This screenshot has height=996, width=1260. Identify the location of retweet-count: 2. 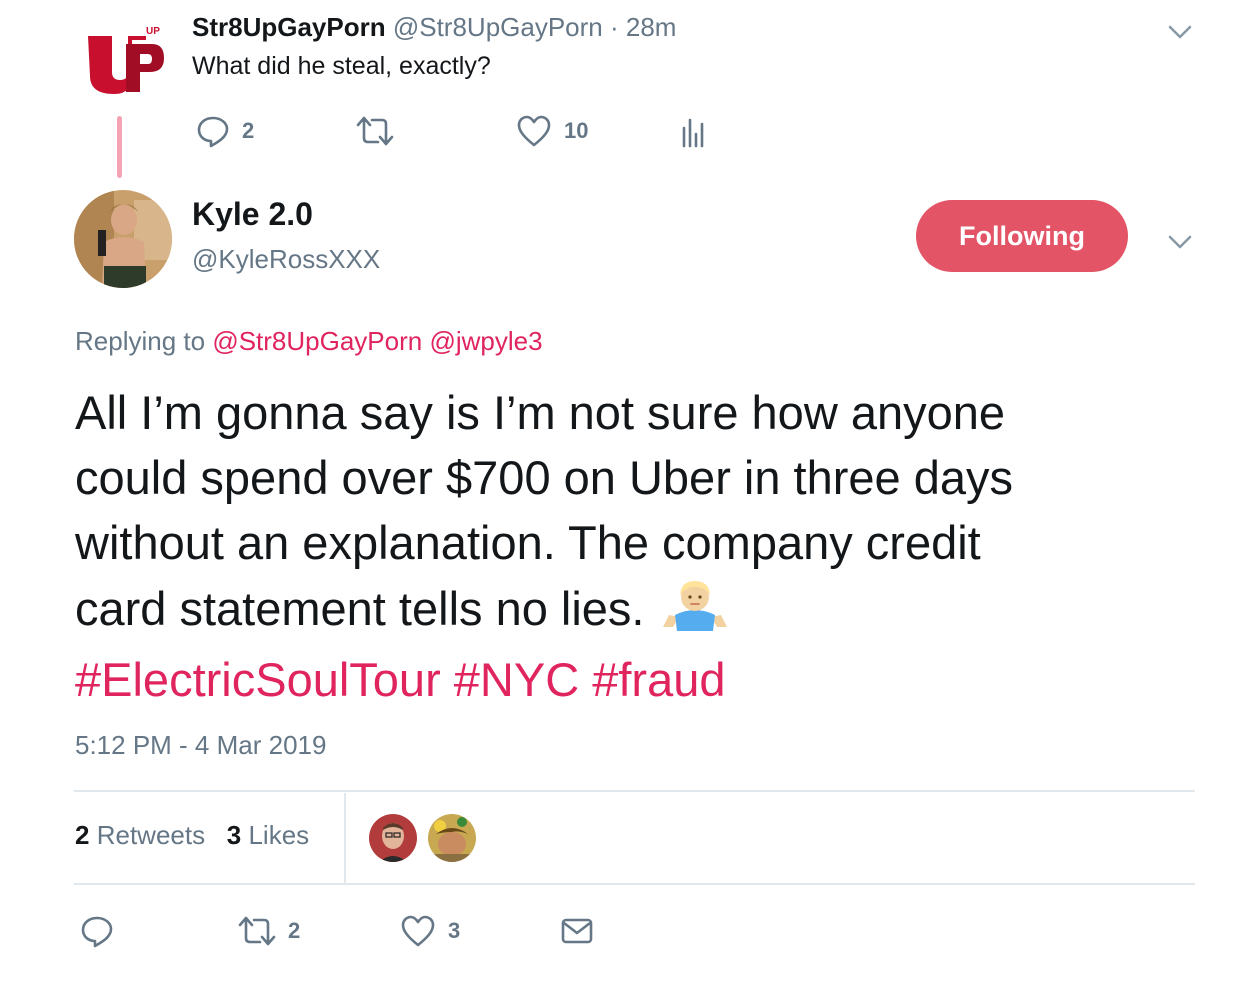
(294, 930).